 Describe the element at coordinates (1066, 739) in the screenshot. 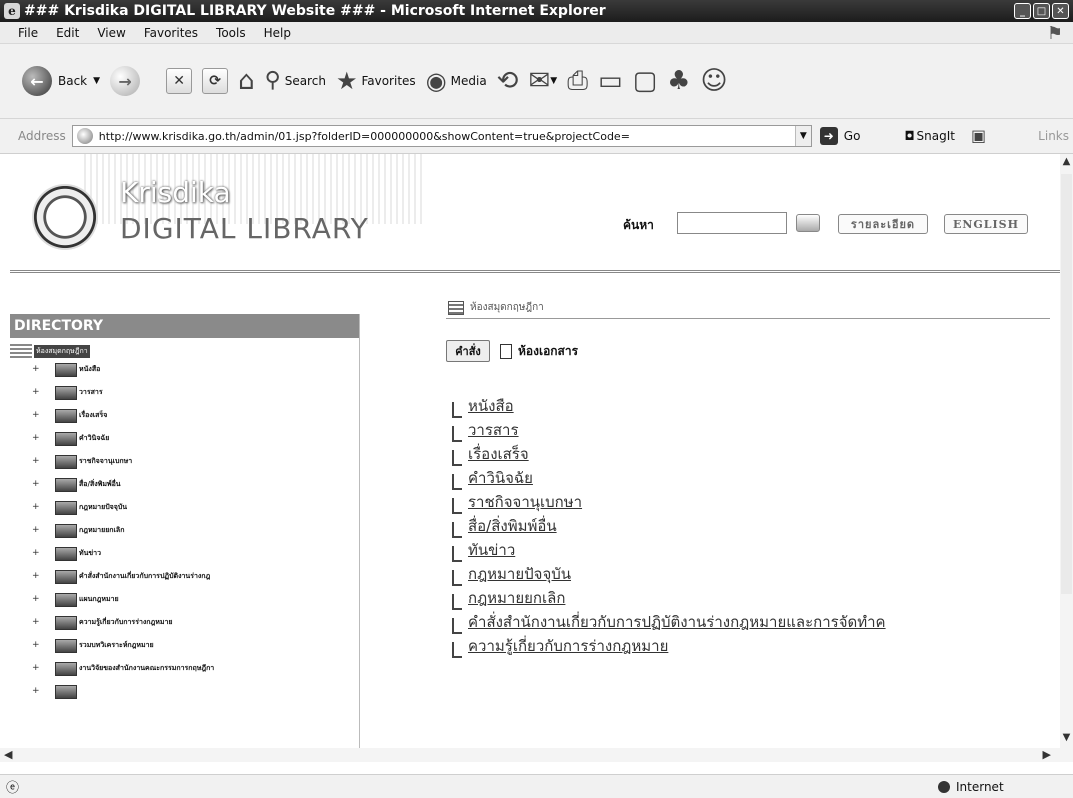

I see `scroll-down-icon: ▼` at that location.